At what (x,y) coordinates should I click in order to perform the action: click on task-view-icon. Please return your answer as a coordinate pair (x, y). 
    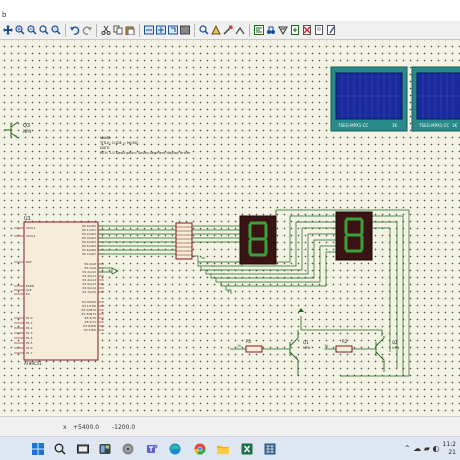
    Looking at the image, I should click on (83, 449).